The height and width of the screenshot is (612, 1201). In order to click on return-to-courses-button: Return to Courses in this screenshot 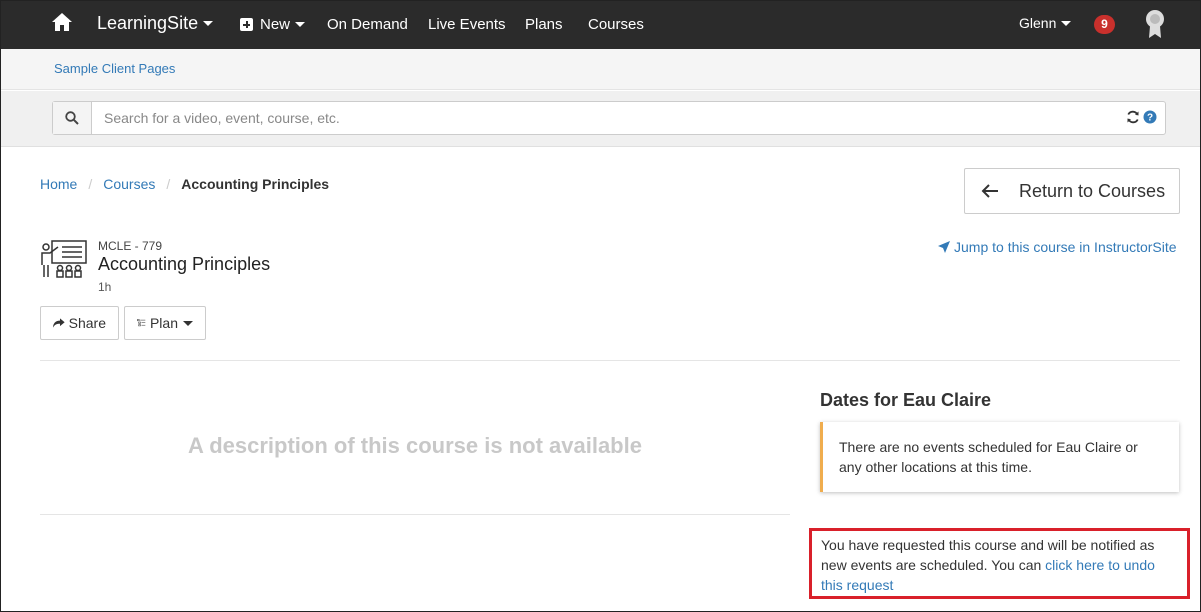, I will do `click(1072, 191)`.